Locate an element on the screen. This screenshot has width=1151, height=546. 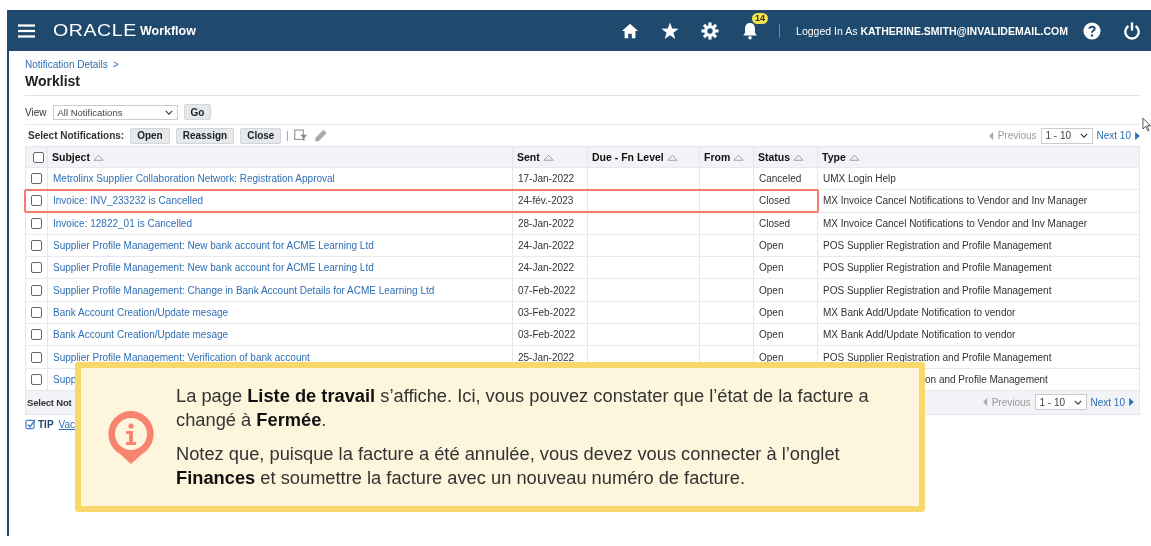
table-cell: 24-fév.-2023 is located at coordinates (546, 201).